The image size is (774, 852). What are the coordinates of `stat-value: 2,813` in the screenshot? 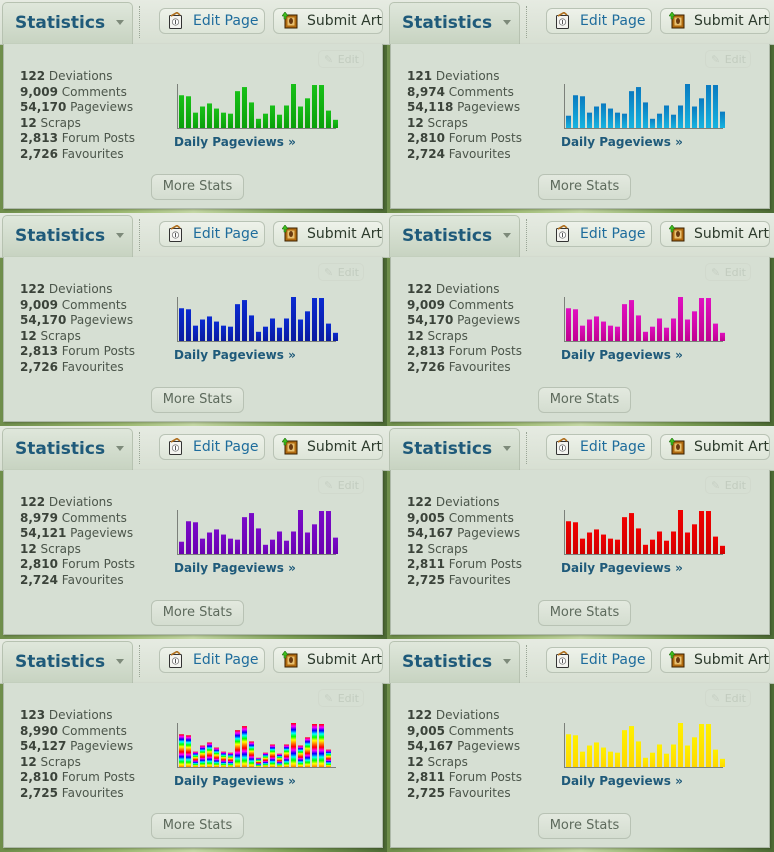 It's located at (426, 351).